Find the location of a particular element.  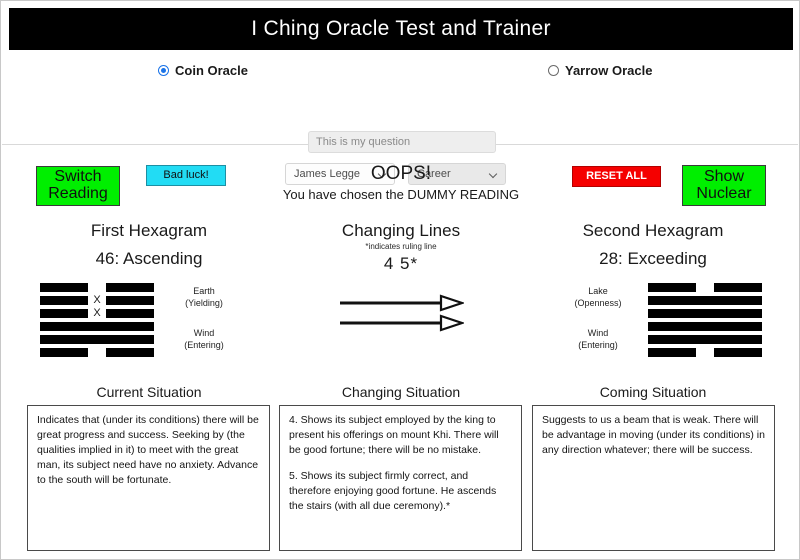

coming-situation-title: Coming Situation is located at coordinates (653, 392).